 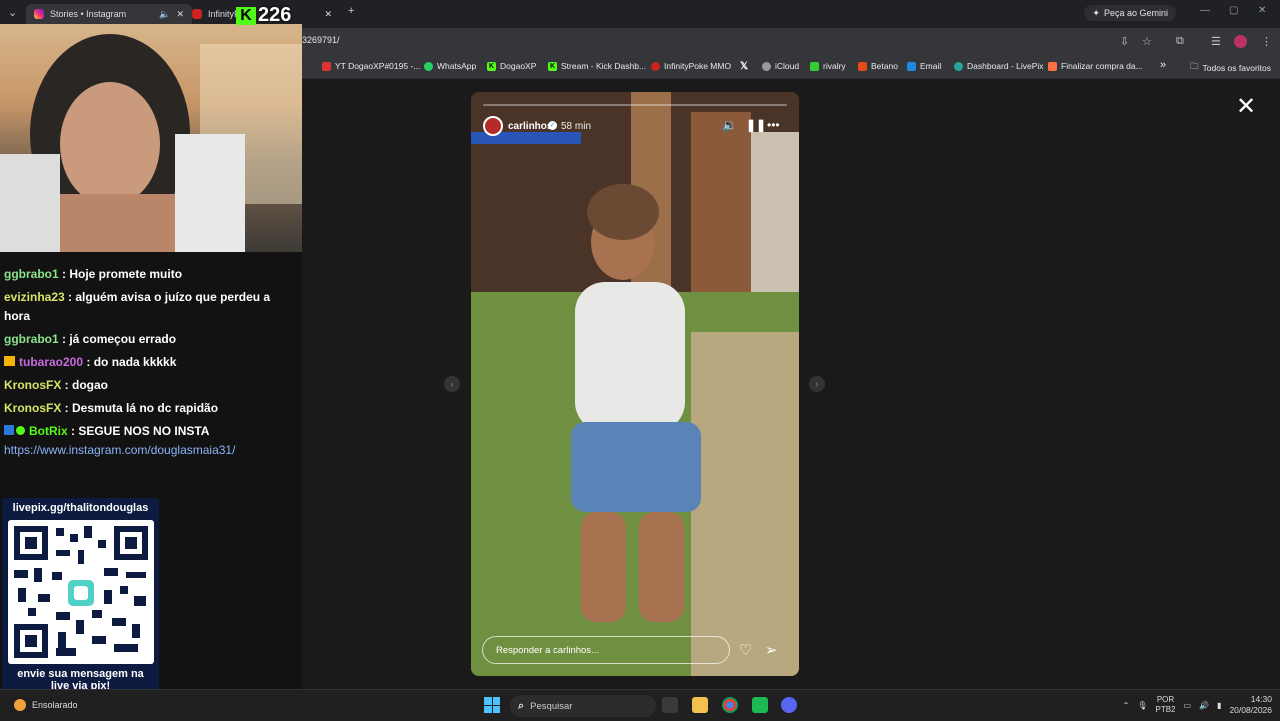 What do you see at coordinates (771, 650) in the screenshot?
I see `send-icon: ➢` at bounding box center [771, 650].